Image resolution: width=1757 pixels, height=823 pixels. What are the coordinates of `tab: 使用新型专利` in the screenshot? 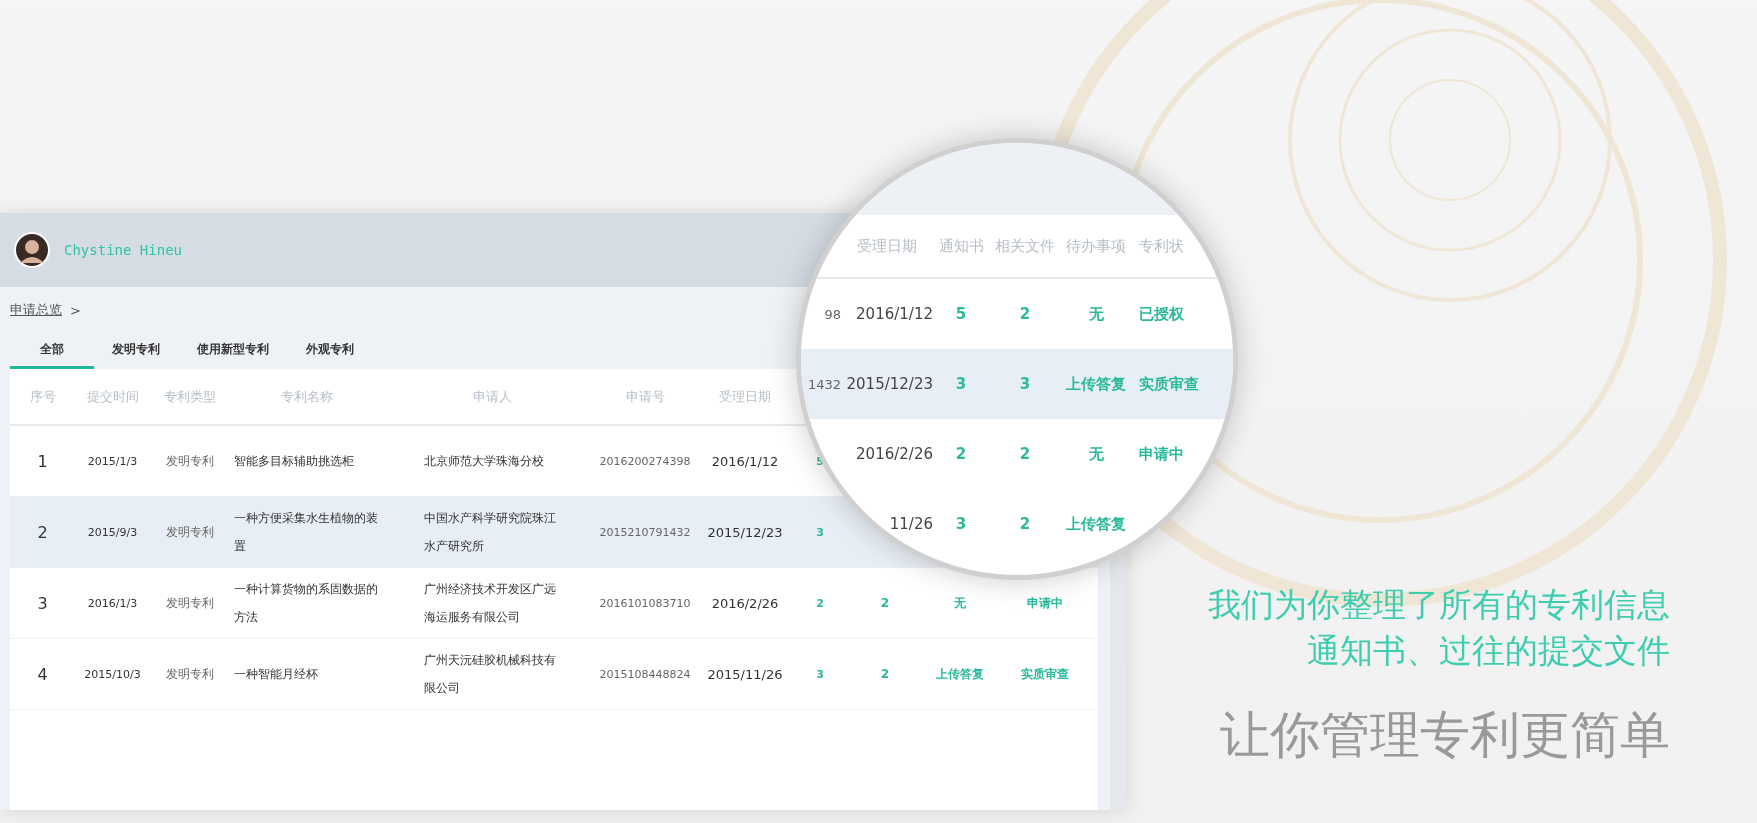 It's located at (233, 351).